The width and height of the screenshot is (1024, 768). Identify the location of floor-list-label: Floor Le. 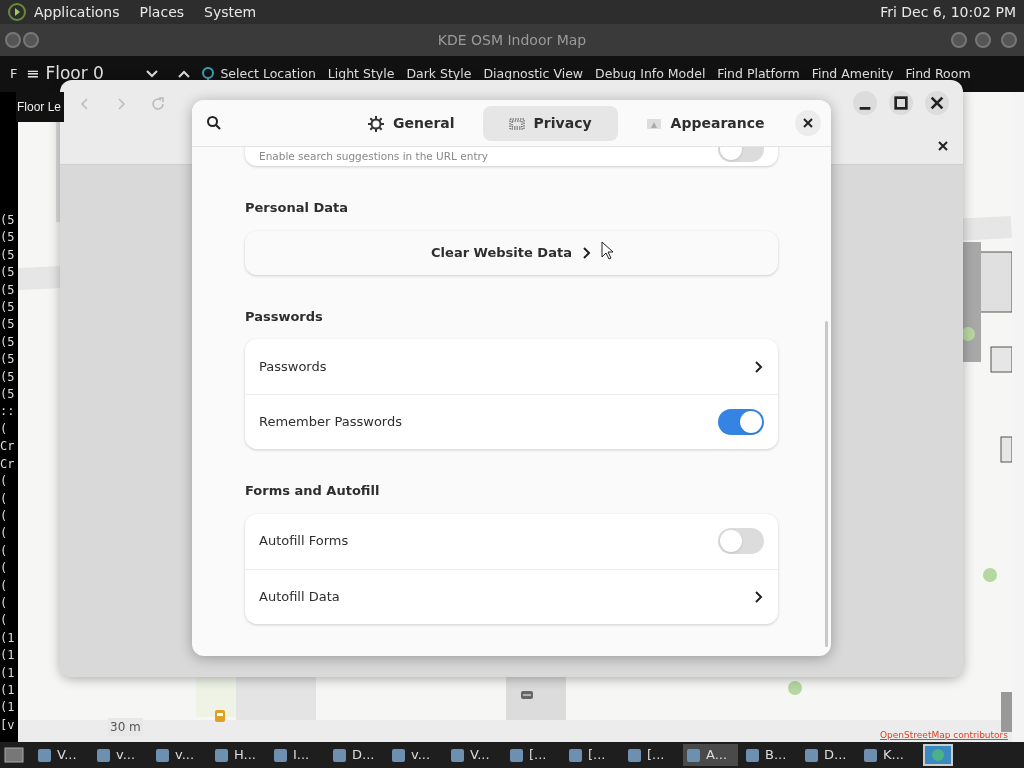
(39, 107).